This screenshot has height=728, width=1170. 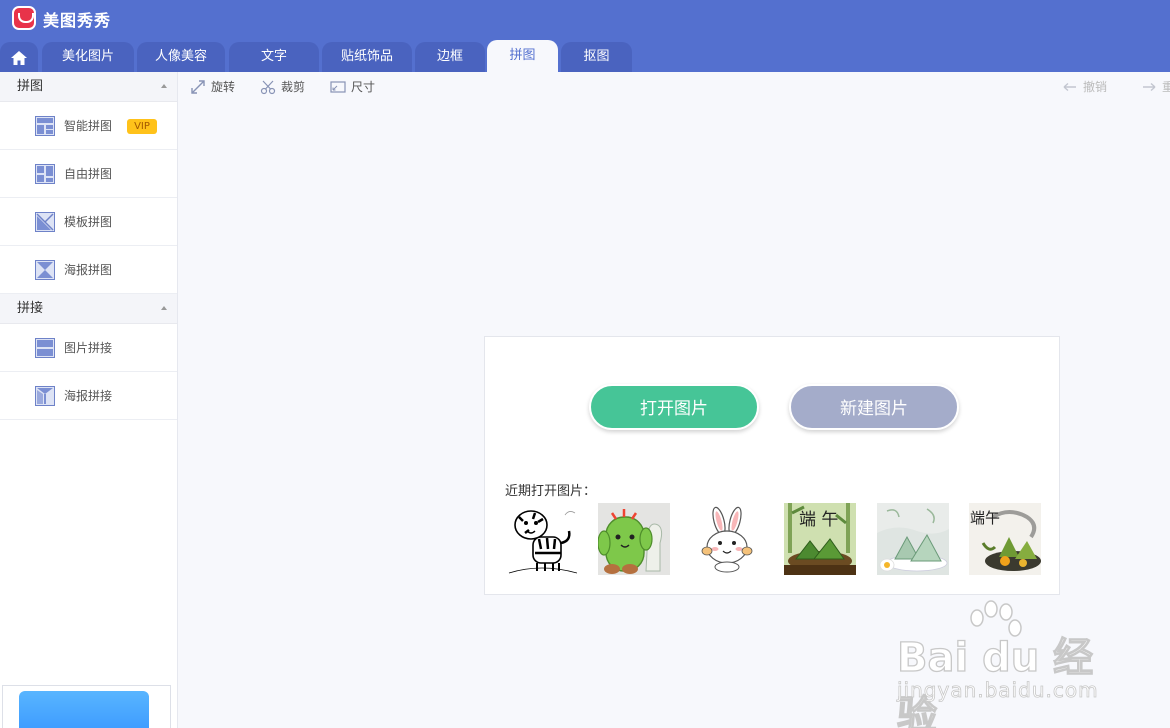 What do you see at coordinates (142, 126) in the screenshot?
I see `vip-badge: VIP` at bounding box center [142, 126].